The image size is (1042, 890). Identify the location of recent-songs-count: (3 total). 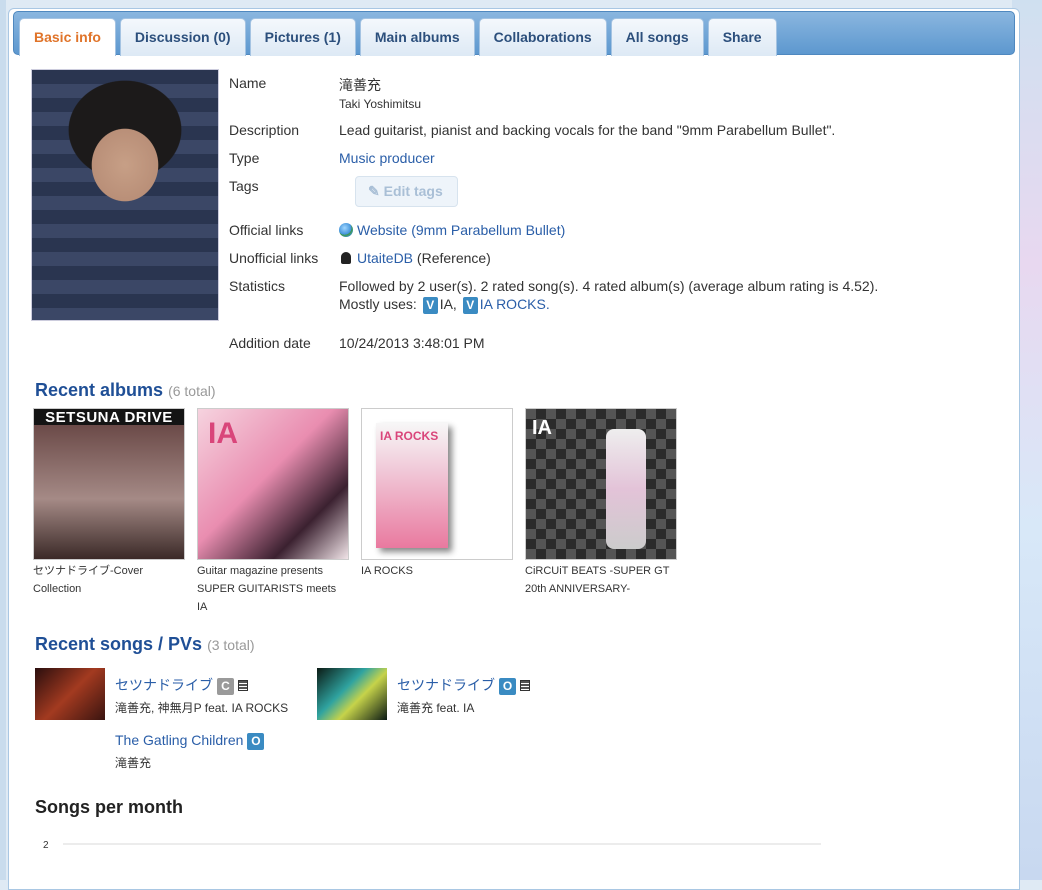
(231, 645).